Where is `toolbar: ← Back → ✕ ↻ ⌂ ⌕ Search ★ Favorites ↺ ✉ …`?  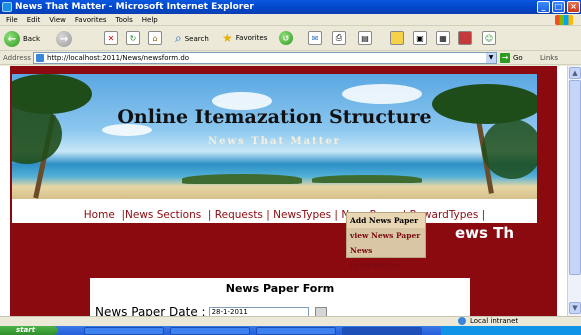
toolbar: ← Back → ✕ ↻ ⌂ ⌕ Search ★ Favorites ↺ ✉ … is located at coordinates (290, 39).